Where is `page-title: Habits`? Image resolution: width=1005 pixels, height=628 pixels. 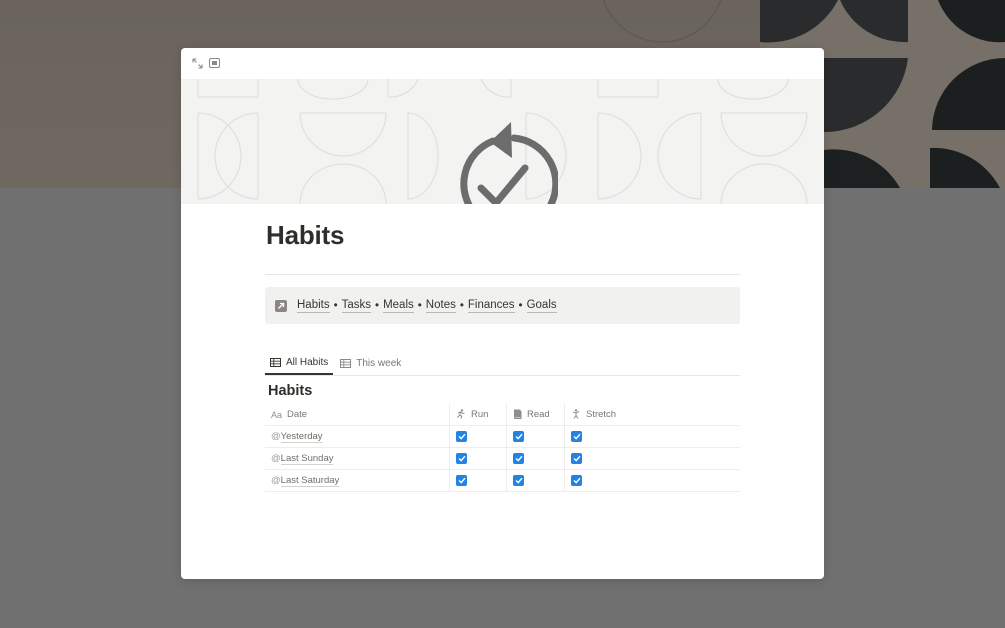 page-title: Habits is located at coordinates (305, 235).